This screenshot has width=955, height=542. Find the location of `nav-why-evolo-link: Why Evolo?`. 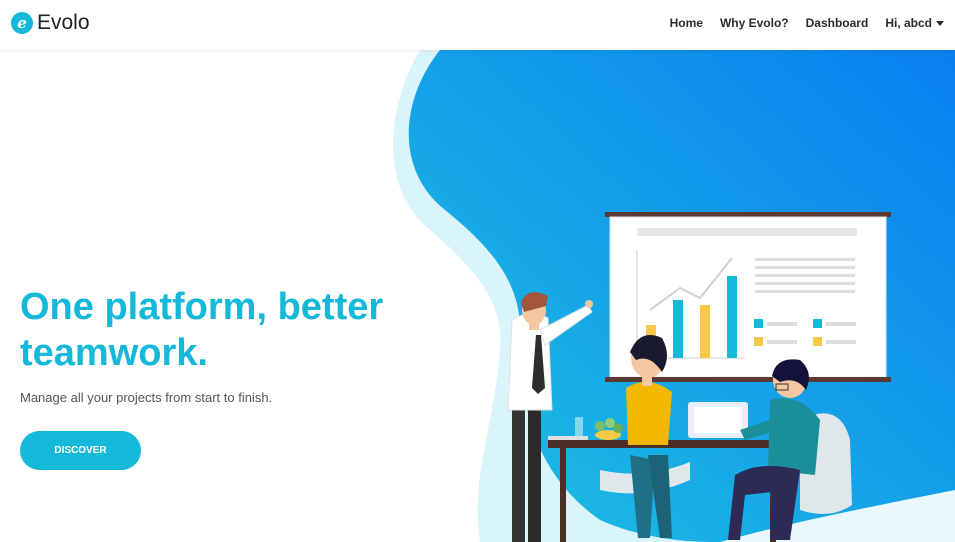

nav-why-evolo-link: Why Evolo? is located at coordinates (754, 23).